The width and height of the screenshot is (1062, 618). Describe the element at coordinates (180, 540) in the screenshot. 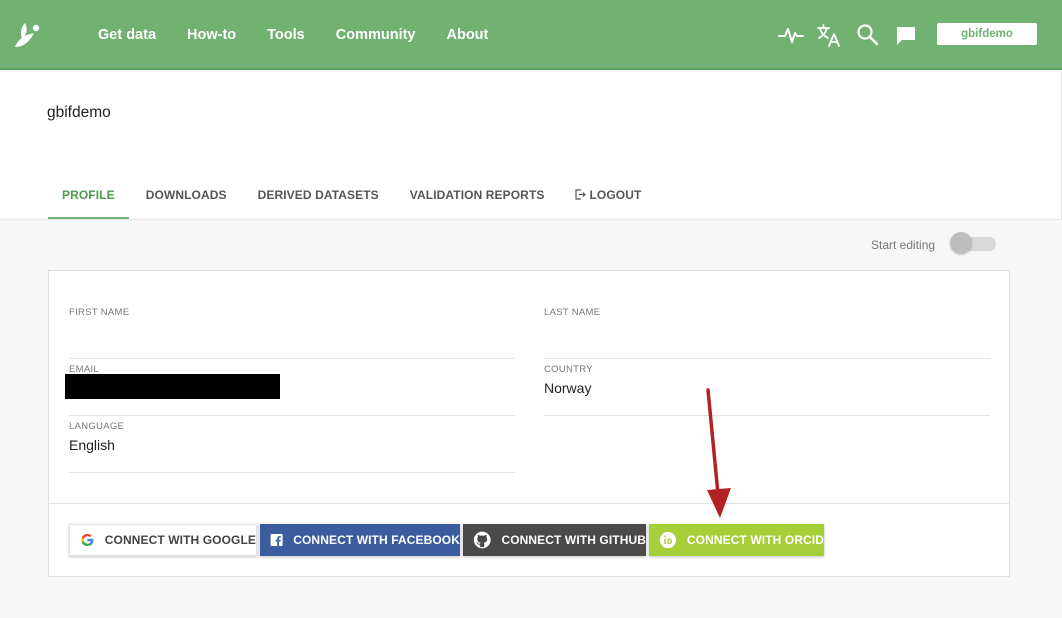

I see `connect-google-label: CONNECT WITH GOOGLE` at that location.